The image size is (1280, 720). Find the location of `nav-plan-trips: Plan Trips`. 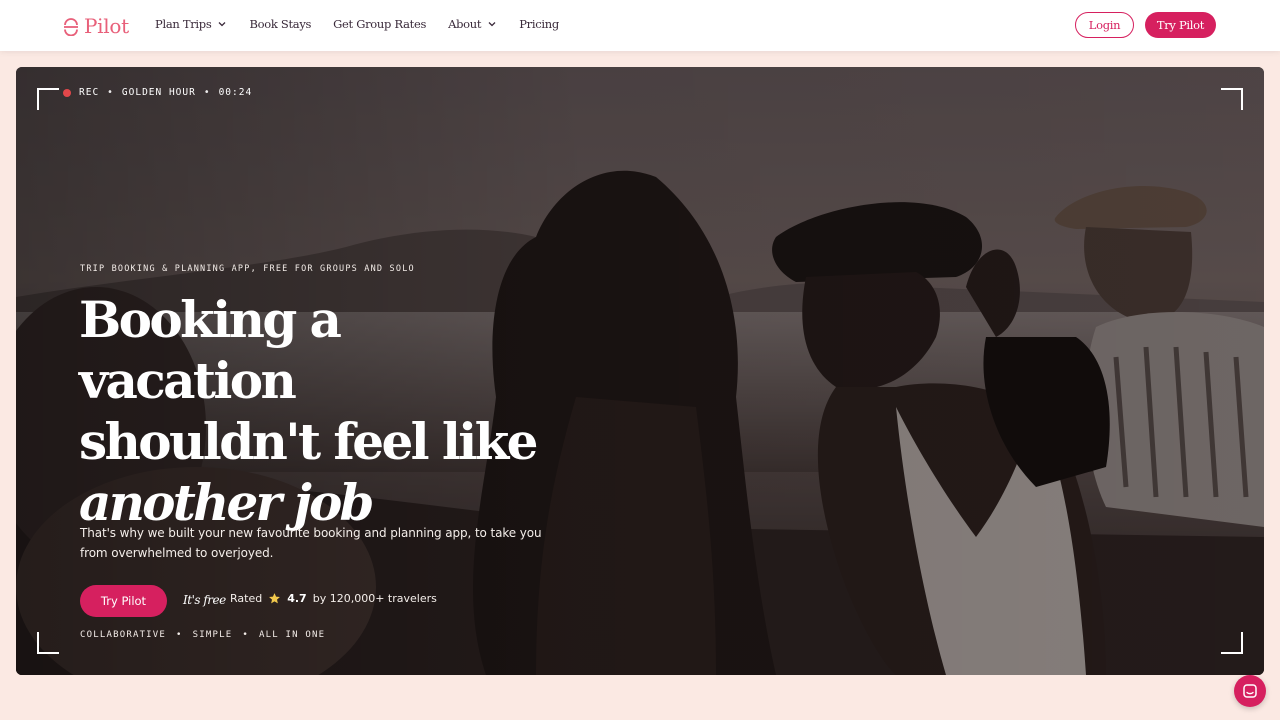

nav-plan-trips: Plan Trips is located at coordinates (191, 24).